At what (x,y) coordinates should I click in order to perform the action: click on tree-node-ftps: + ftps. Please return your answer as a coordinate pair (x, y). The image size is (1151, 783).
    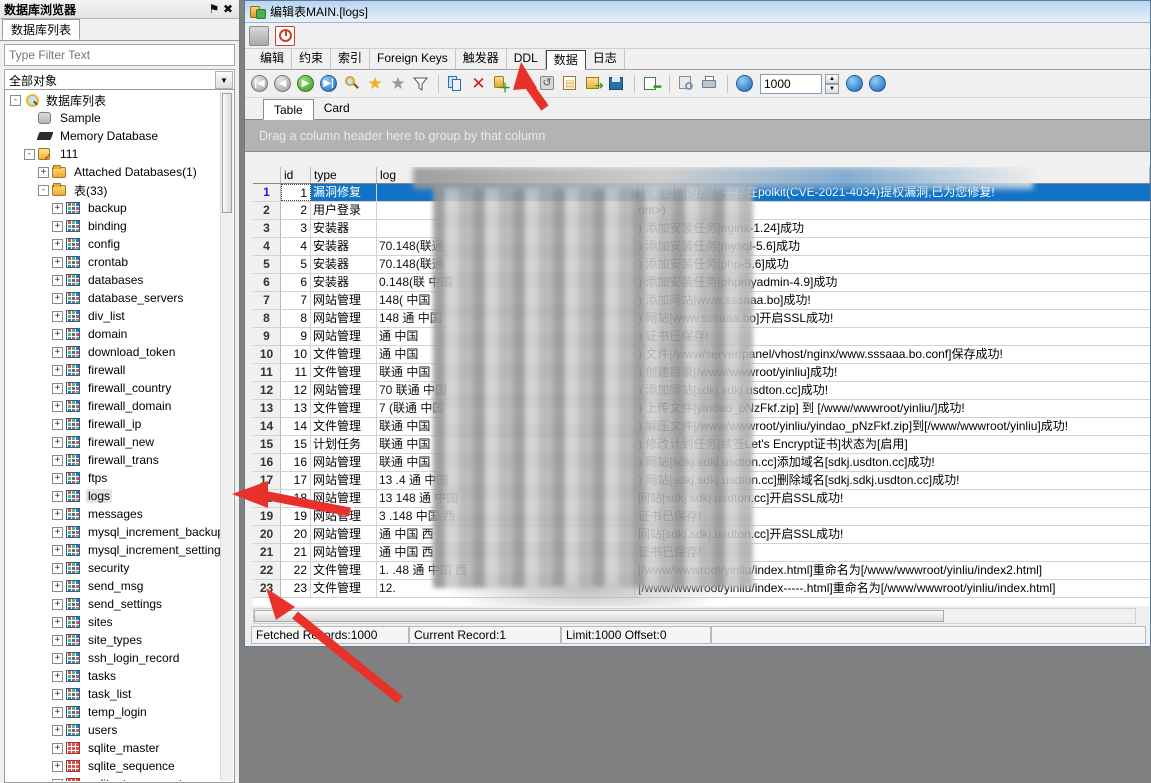
    Looking at the image, I should click on (113, 478).